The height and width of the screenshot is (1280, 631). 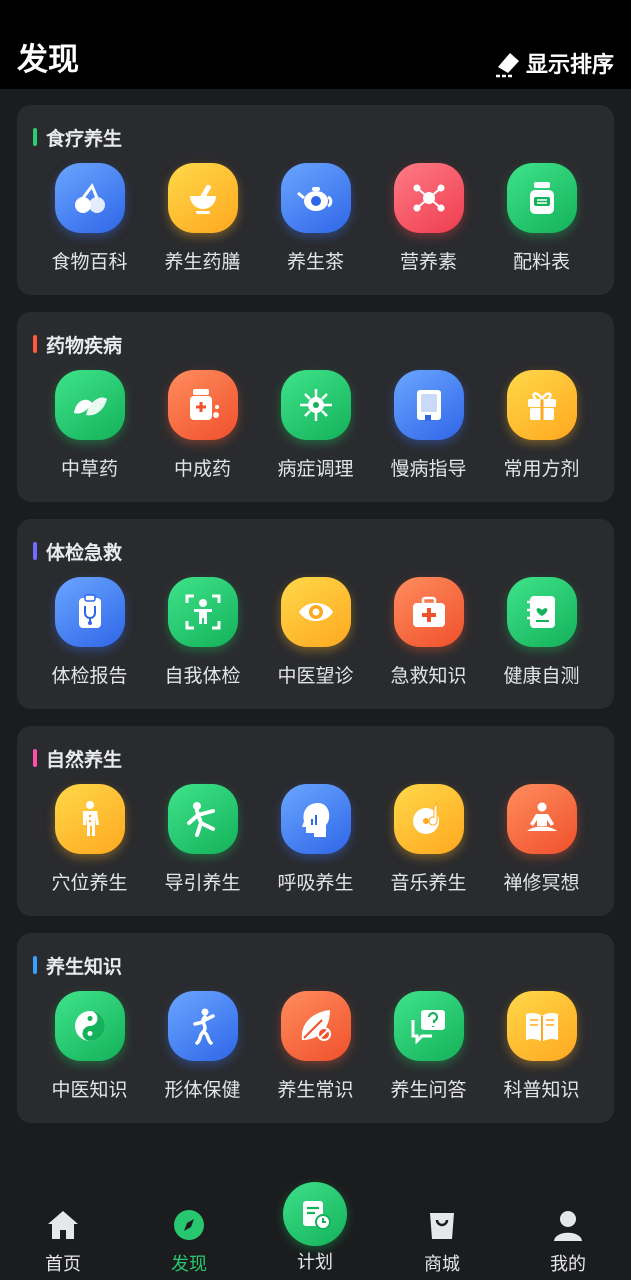 I want to click on grid-item-label: 自我体检, so click(x=202, y=676).